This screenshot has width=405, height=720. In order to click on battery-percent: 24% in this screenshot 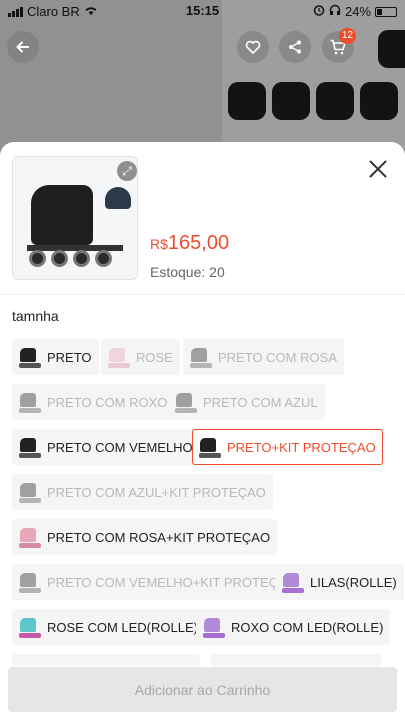, I will do `click(357, 11)`.